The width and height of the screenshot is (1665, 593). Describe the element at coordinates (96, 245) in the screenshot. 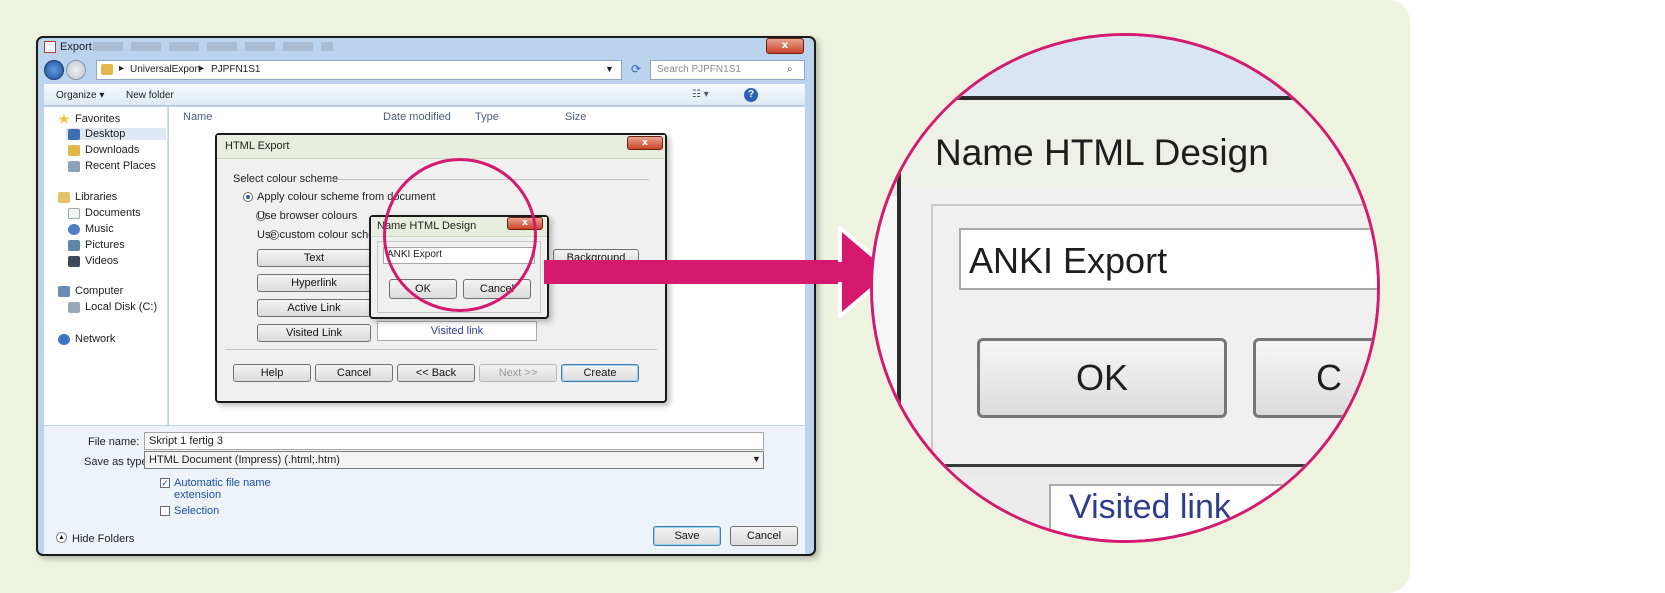

I see `nav-pictures: Pictures` at that location.